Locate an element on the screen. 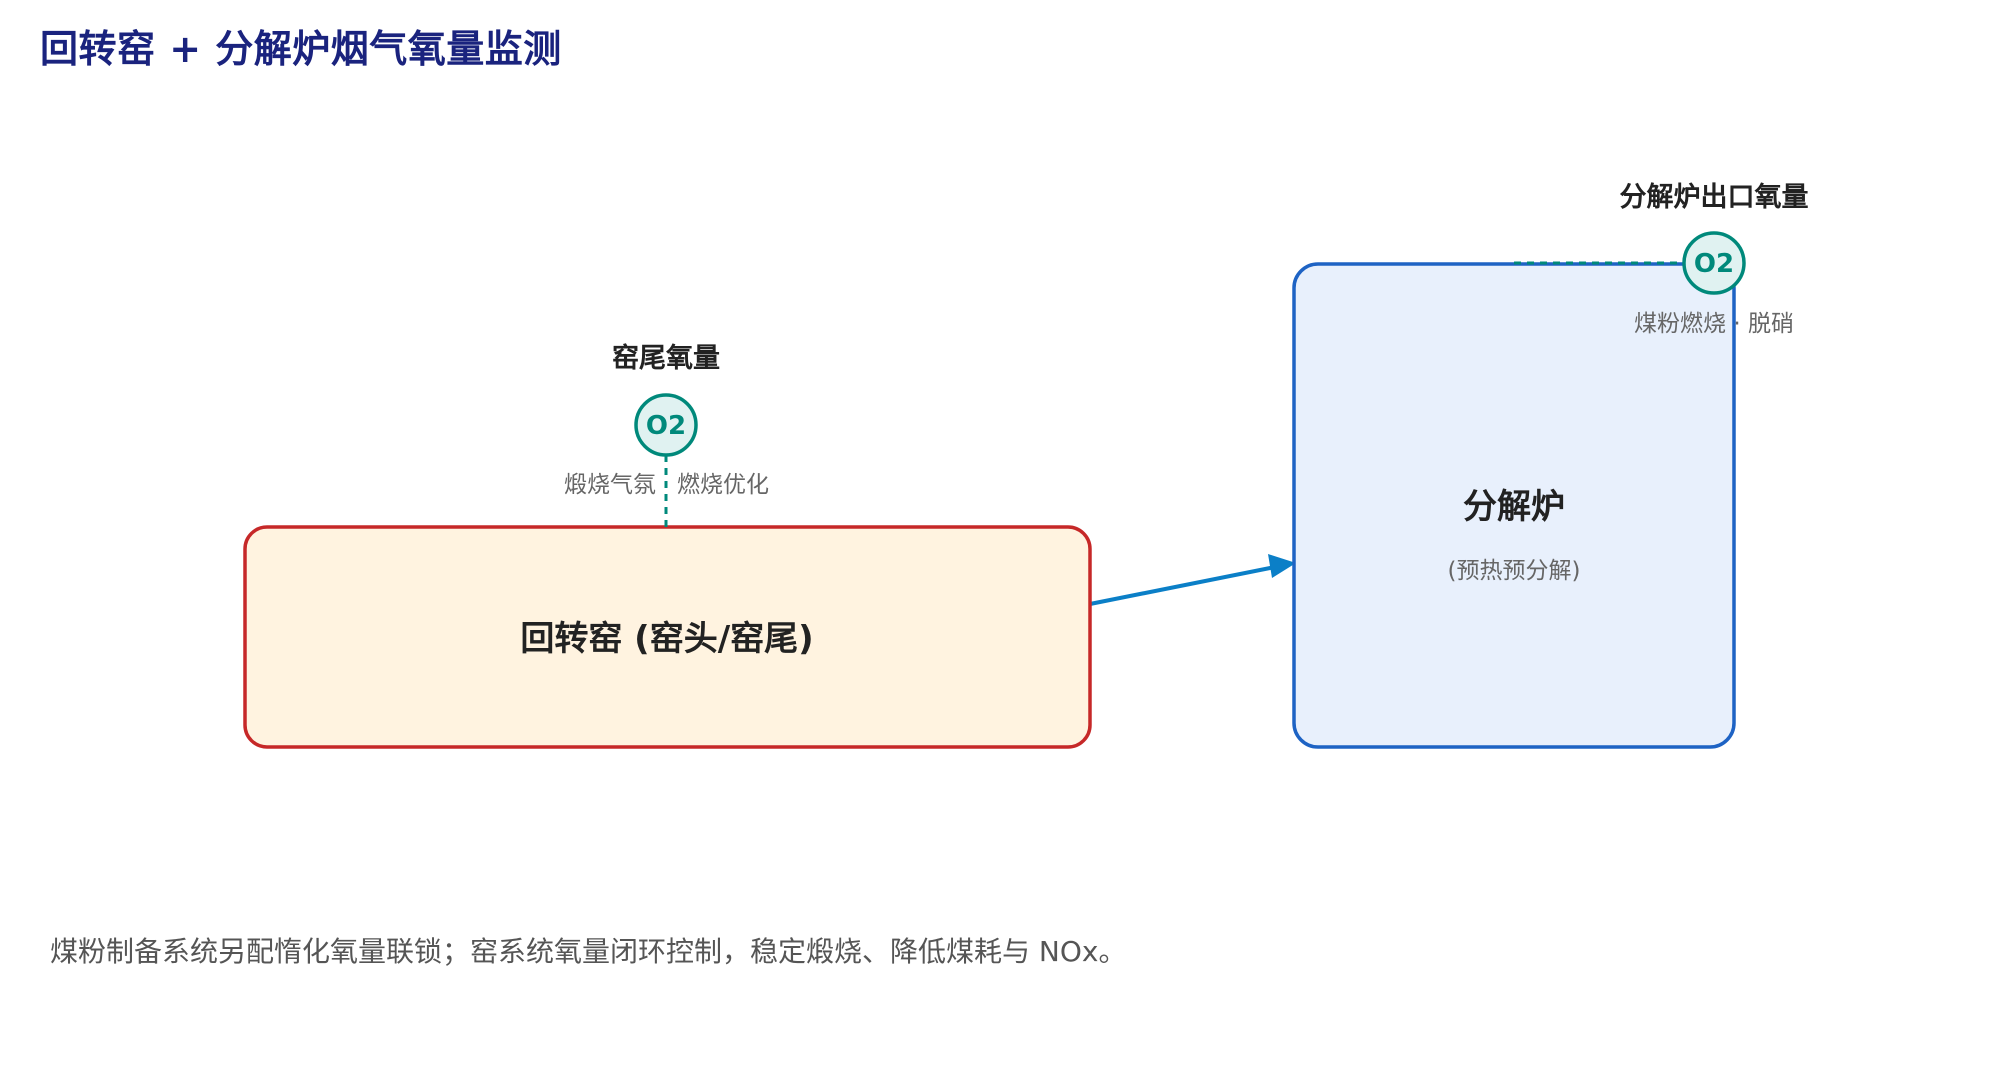 This screenshot has height=1080, width=2000. kiln-node: 回转窑 (窑头/窑尾) is located at coordinates (667, 637).